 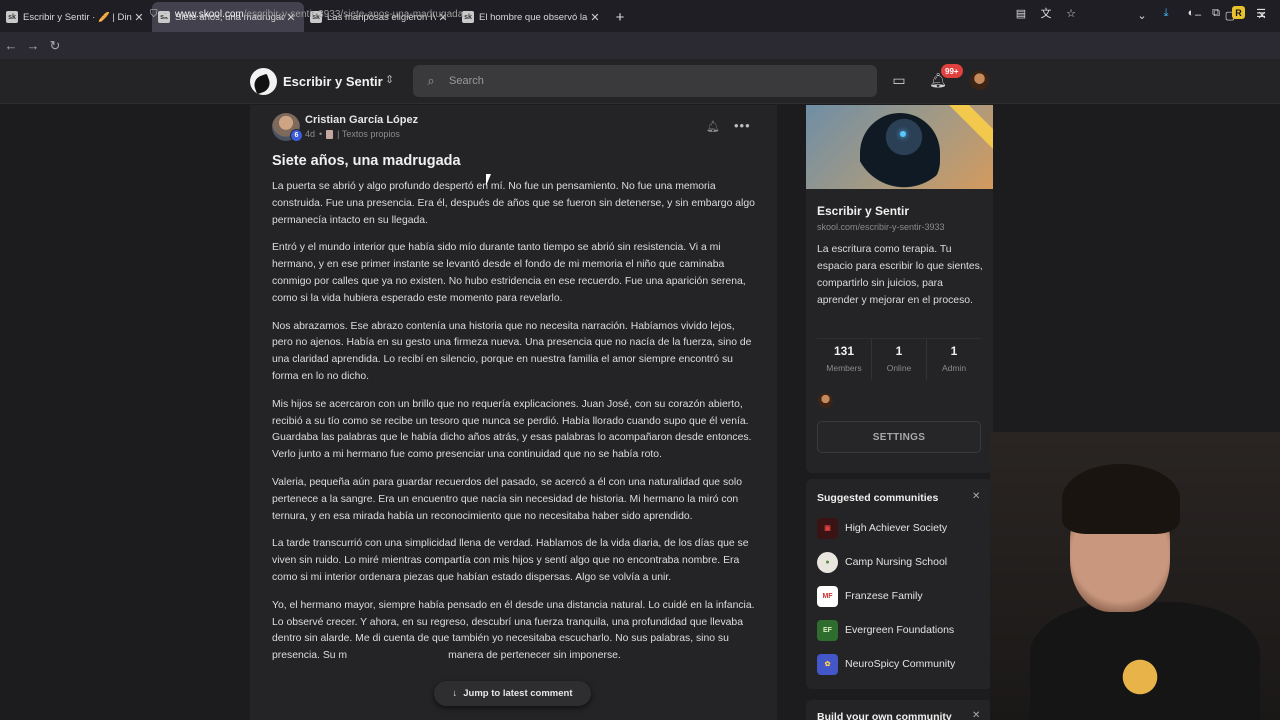 What do you see at coordinates (263, 81) in the screenshot?
I see `community-logo` at bounding box center [263, 81].